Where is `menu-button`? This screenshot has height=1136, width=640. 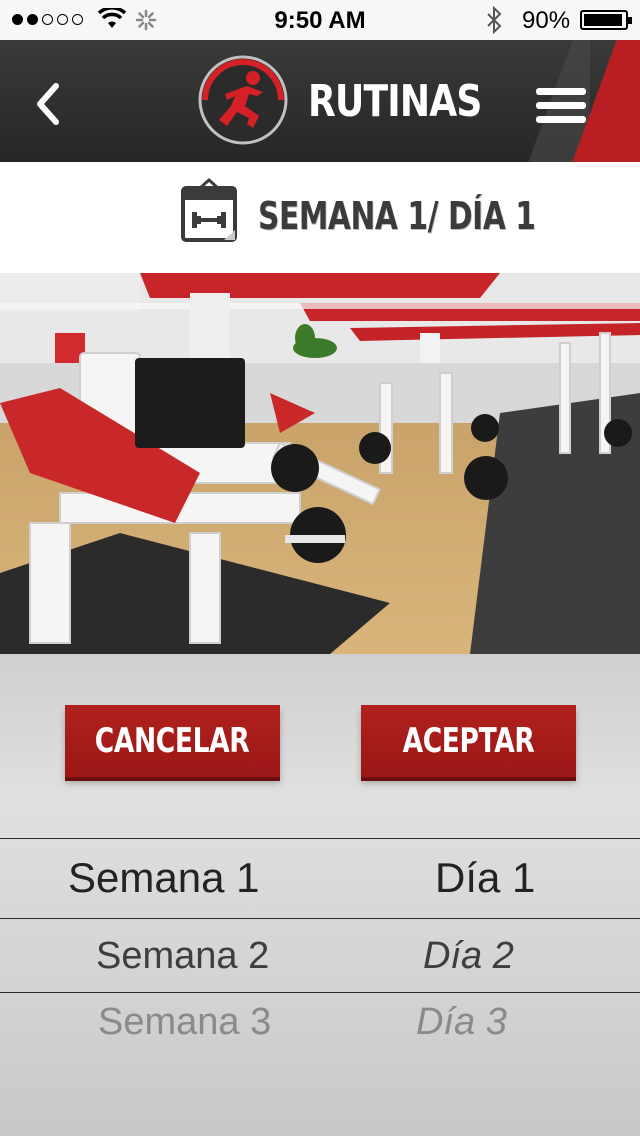 menu-button is located at coordinates (561, 106).